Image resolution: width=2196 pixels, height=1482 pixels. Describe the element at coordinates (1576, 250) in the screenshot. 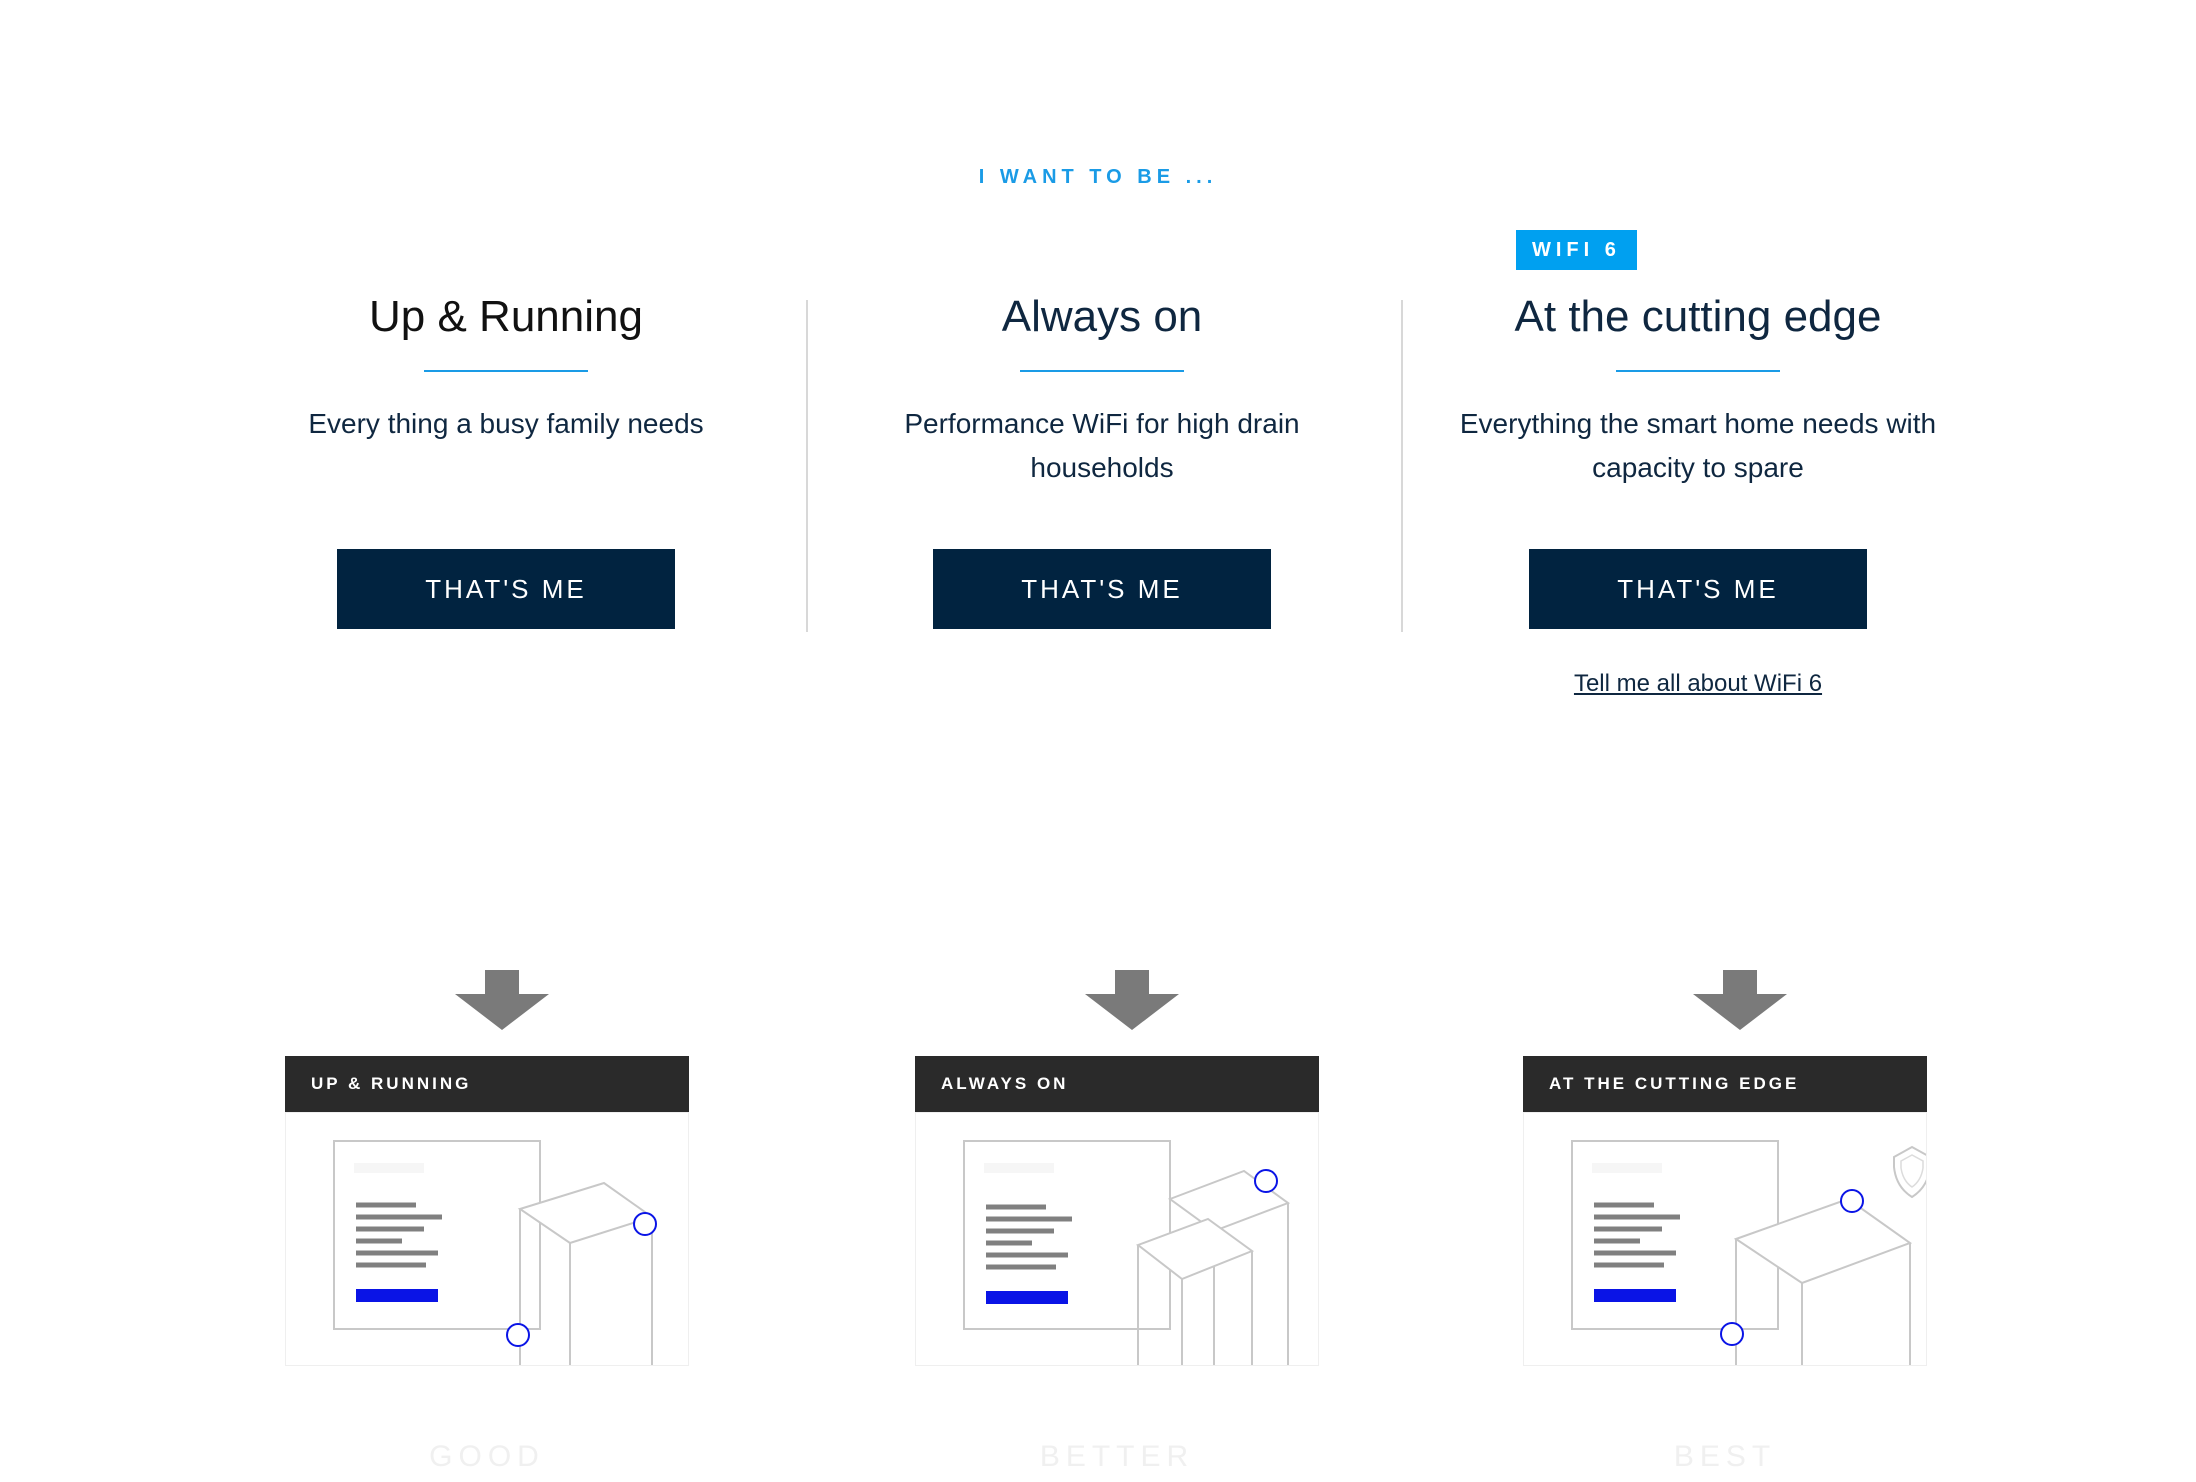

I see `wifi6-badge: WIFI 6` at that location.